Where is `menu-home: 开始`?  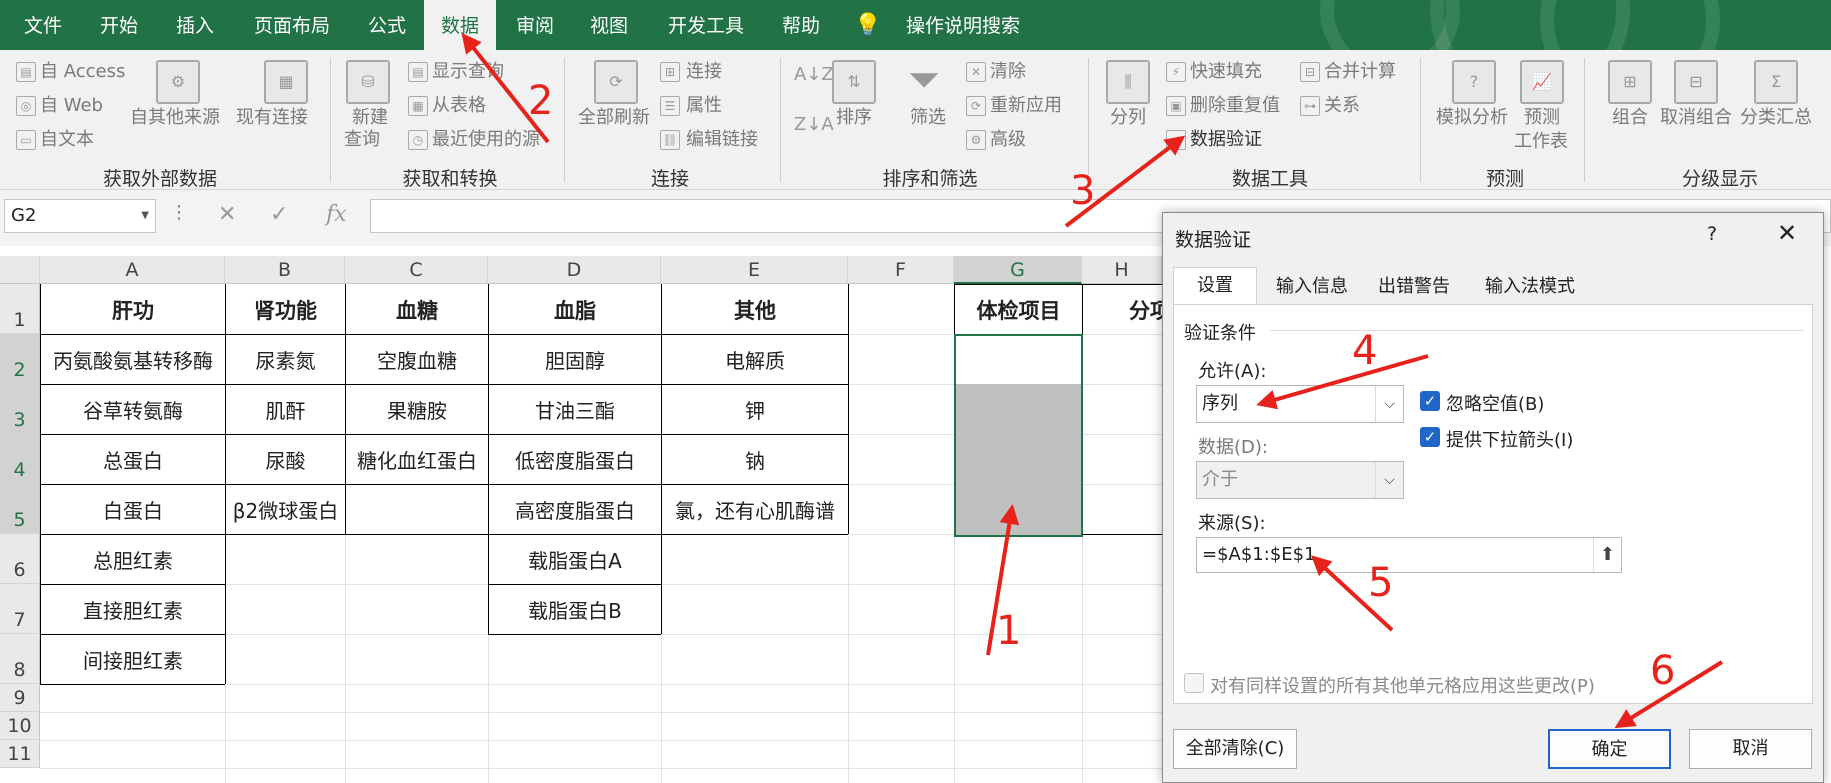 menu-home: 开始 is located at coordinates (119, 25).